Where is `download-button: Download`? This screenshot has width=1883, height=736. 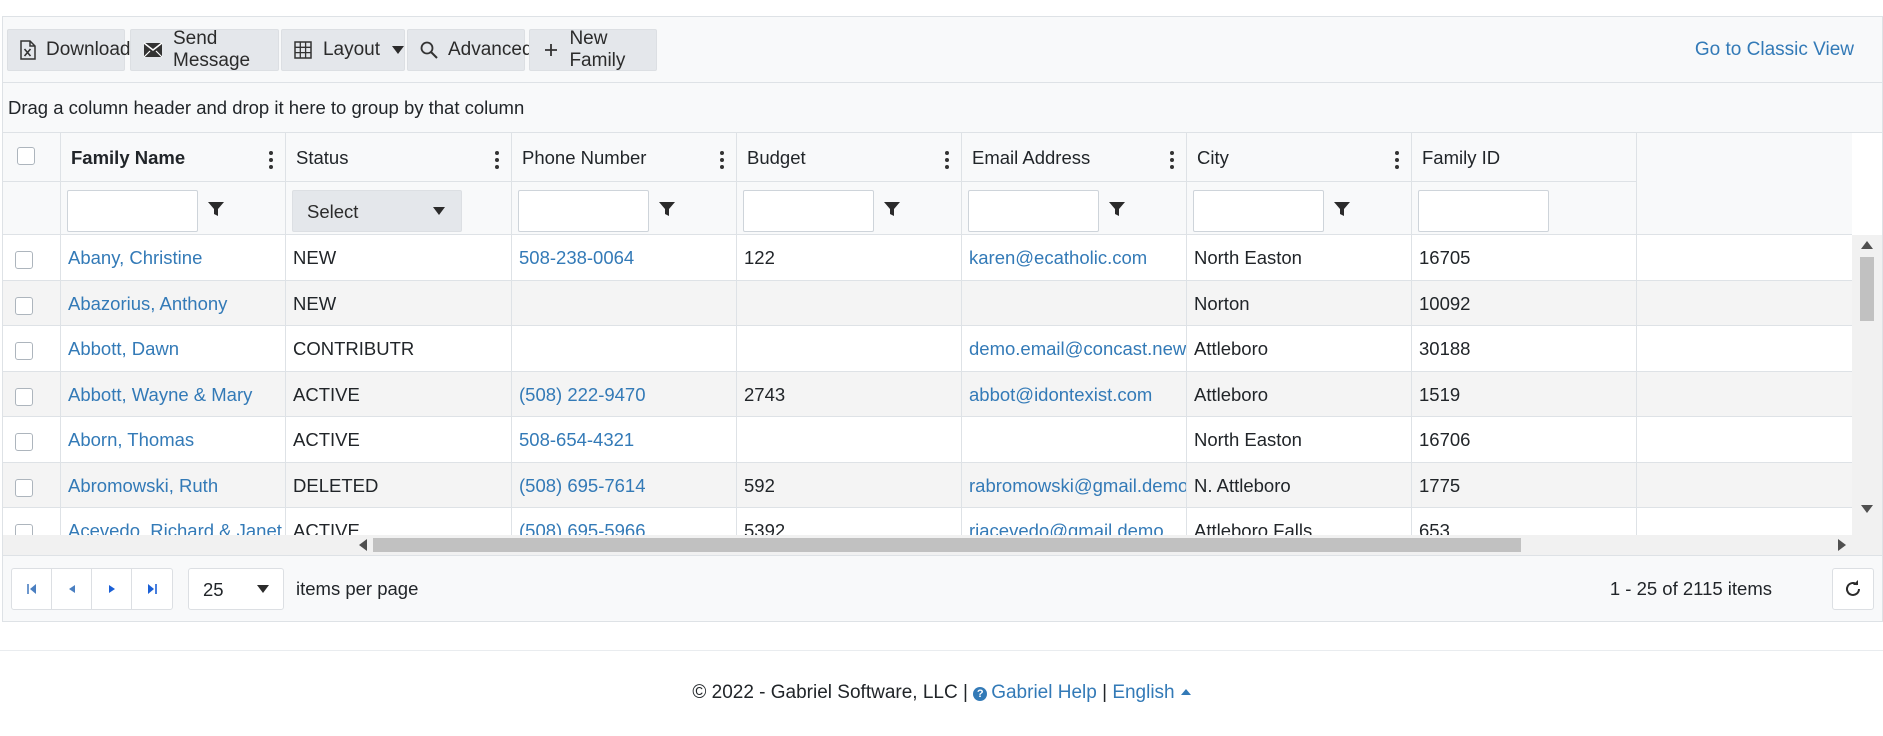 download-button: Download is located at coordinates (69, 50).